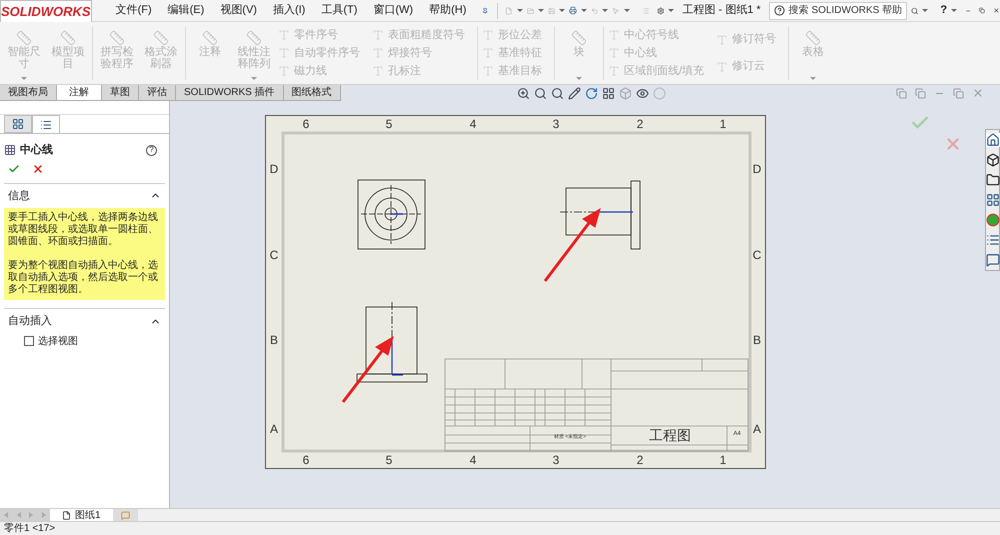  What do you see at coordinates (24, 53) in the screenshot?
I see `ribbon-button: 智能尺寸` at bounding box center [24, 53].